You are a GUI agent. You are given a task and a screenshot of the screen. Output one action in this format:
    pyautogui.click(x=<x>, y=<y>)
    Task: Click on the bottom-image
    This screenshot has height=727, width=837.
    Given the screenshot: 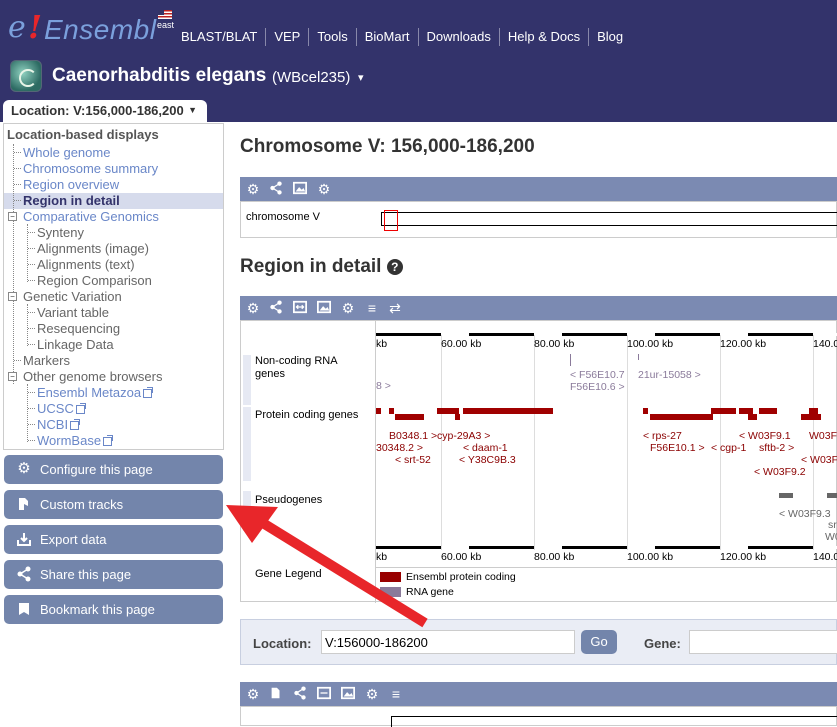 What is the action you would take?
    pyautogui.click(x=538, y=716)
    